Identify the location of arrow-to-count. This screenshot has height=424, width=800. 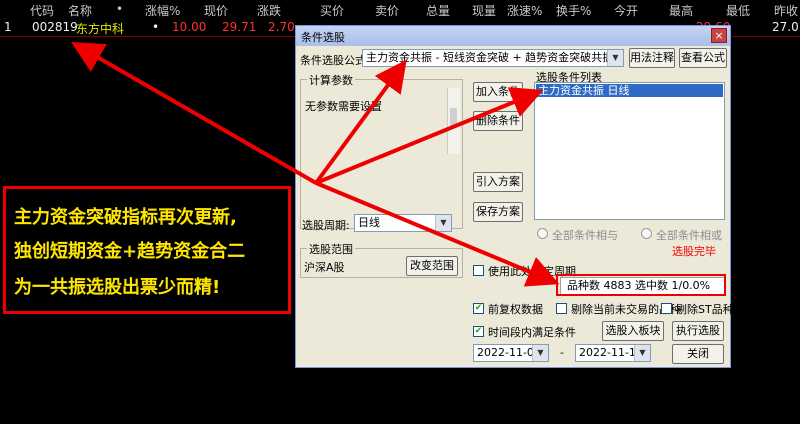
(437, 234).